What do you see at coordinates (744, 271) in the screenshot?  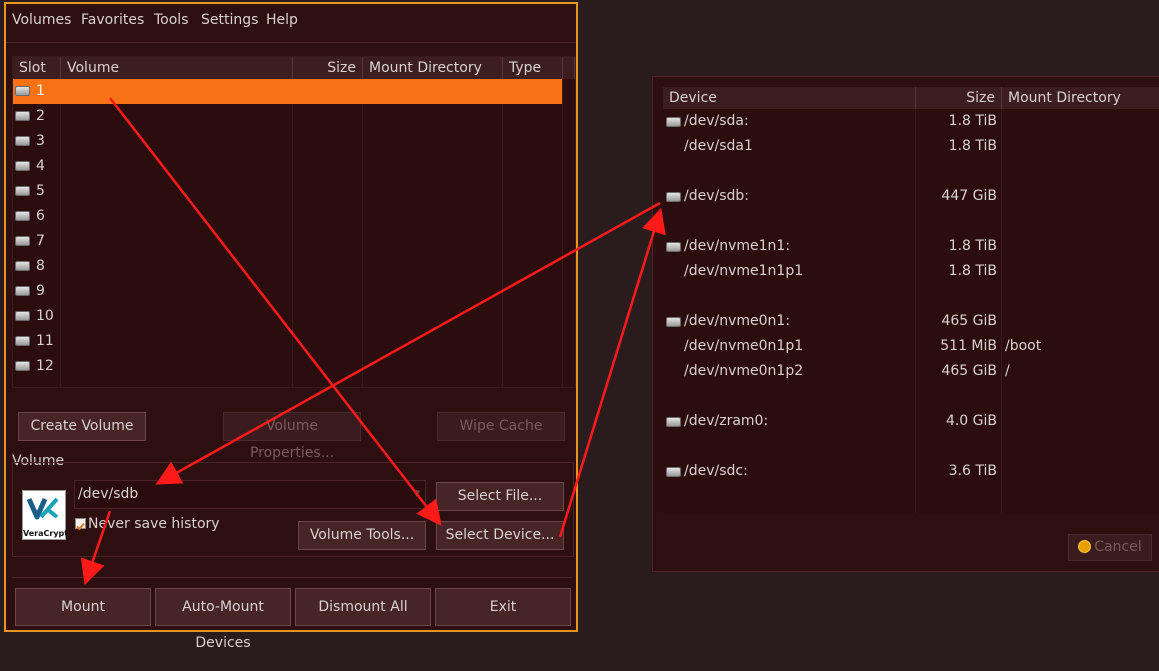 I see `device-name: /dev/nvme1n1p1` at bounding box center [744, 271].